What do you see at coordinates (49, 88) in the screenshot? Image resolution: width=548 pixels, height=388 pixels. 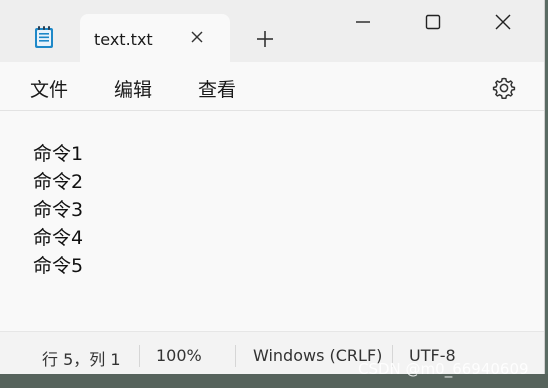 I see `menu-file: 文件` at bounding box center [49, 88].